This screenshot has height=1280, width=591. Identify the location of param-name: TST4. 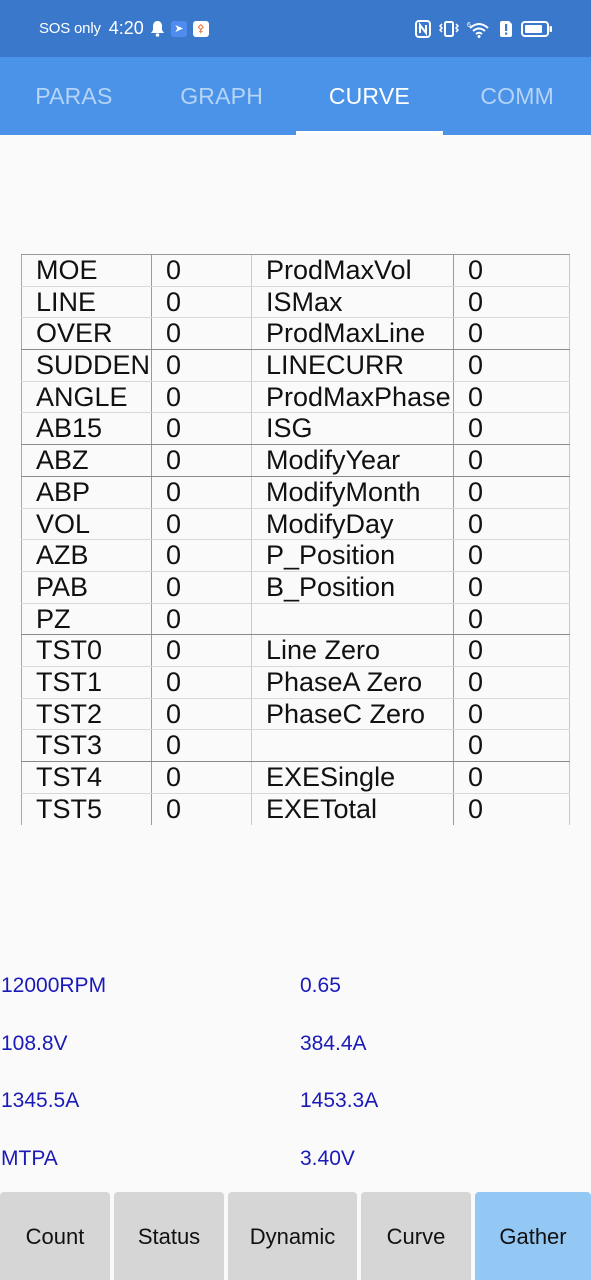
(86, 777).